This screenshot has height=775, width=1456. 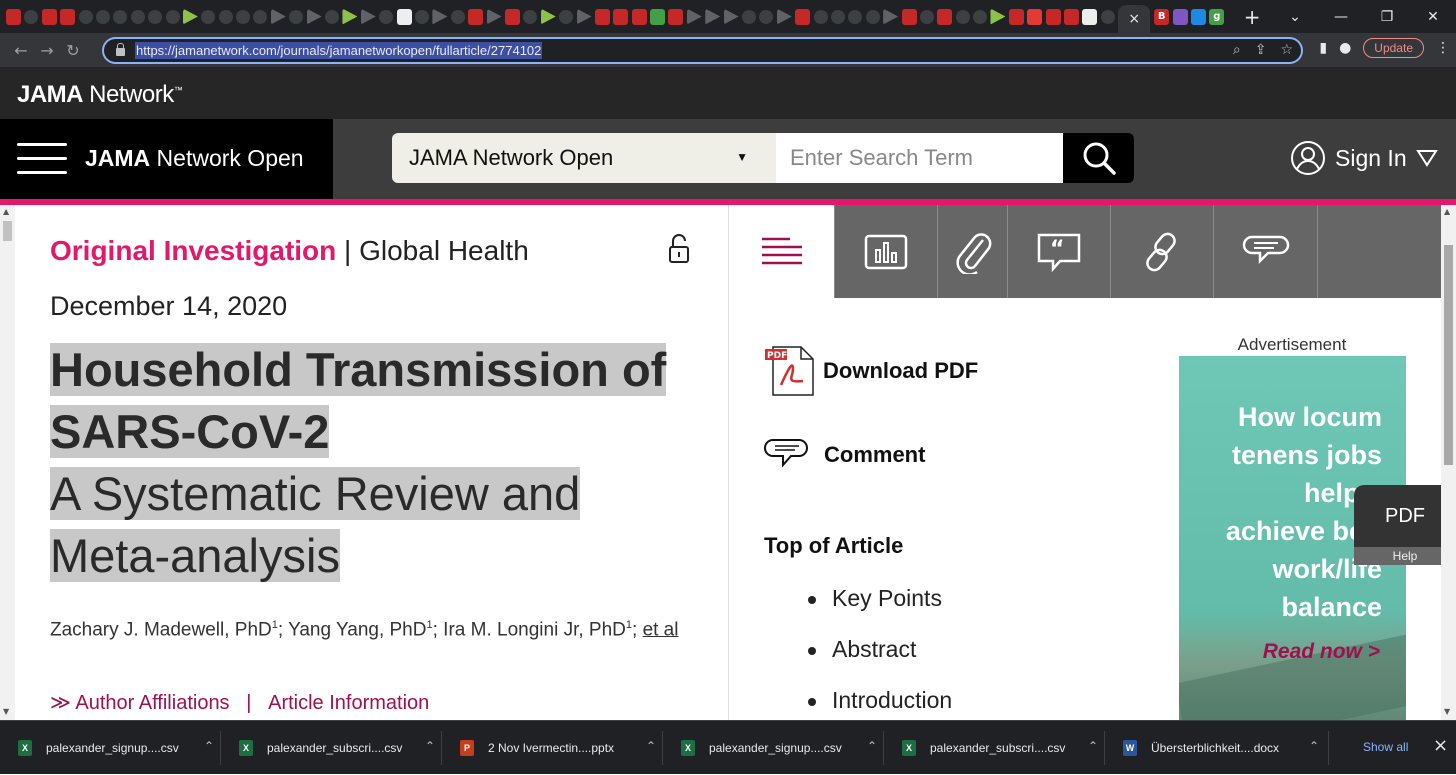 I want to click on article-topic: Global Health, so click(x=444, y=250).